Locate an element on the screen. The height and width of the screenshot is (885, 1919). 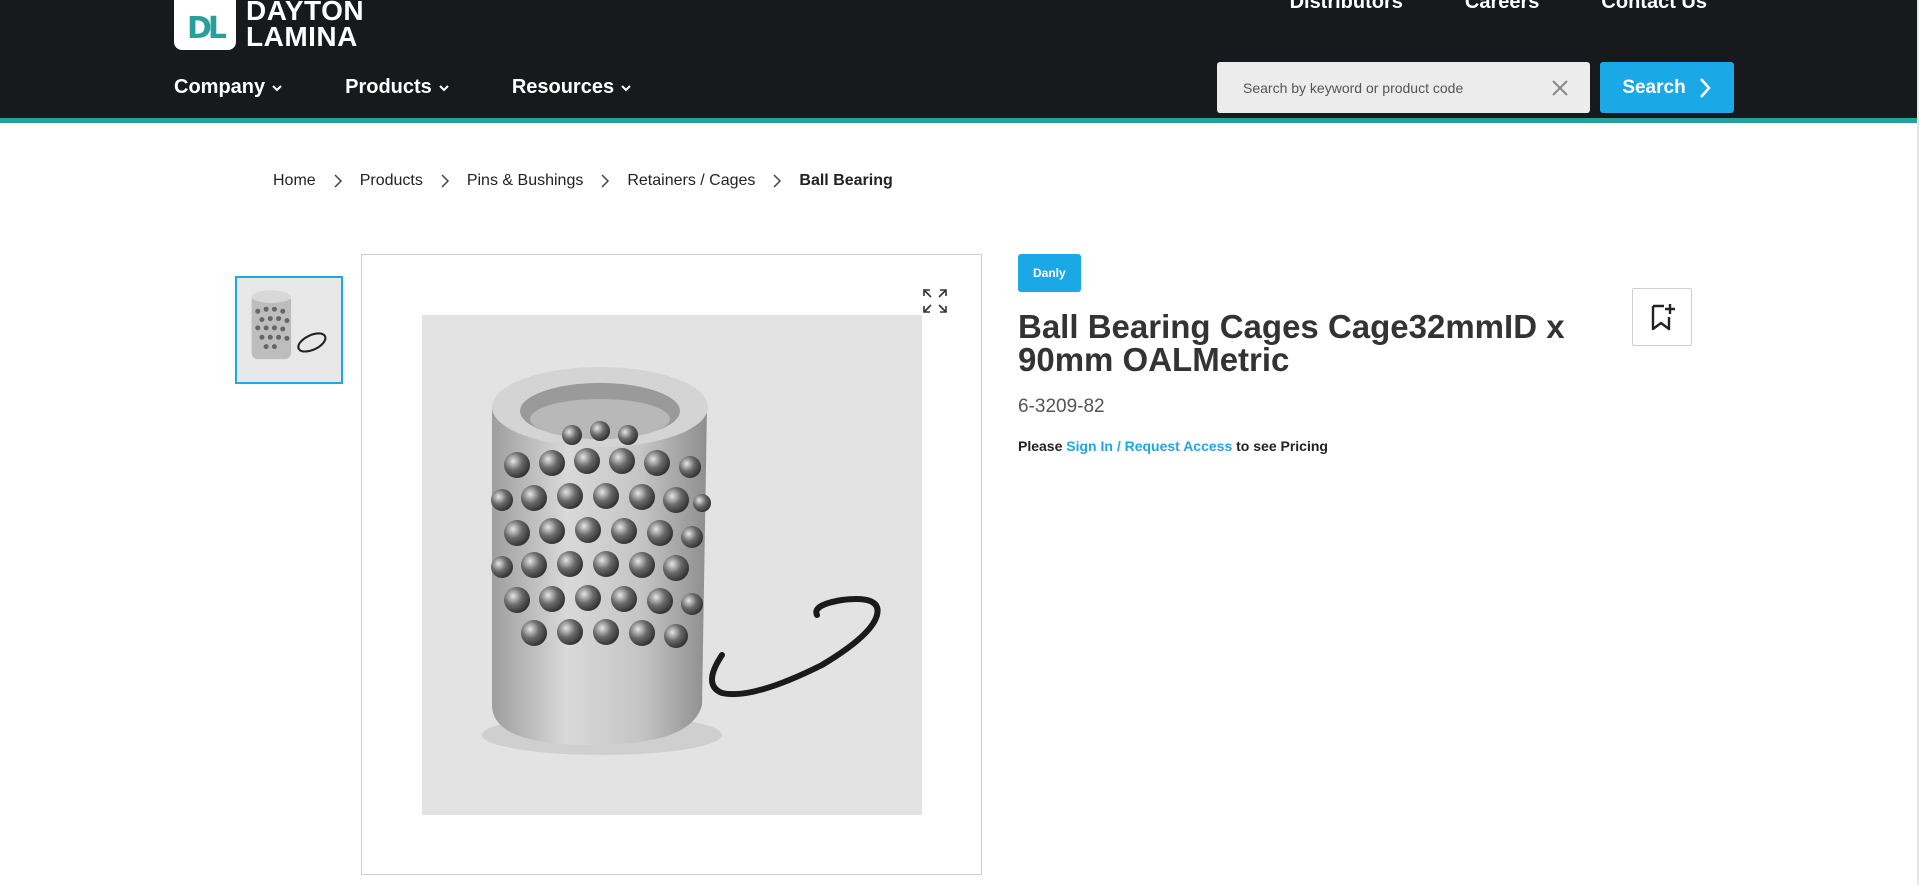
product-image is located at coordinates (672, 565).